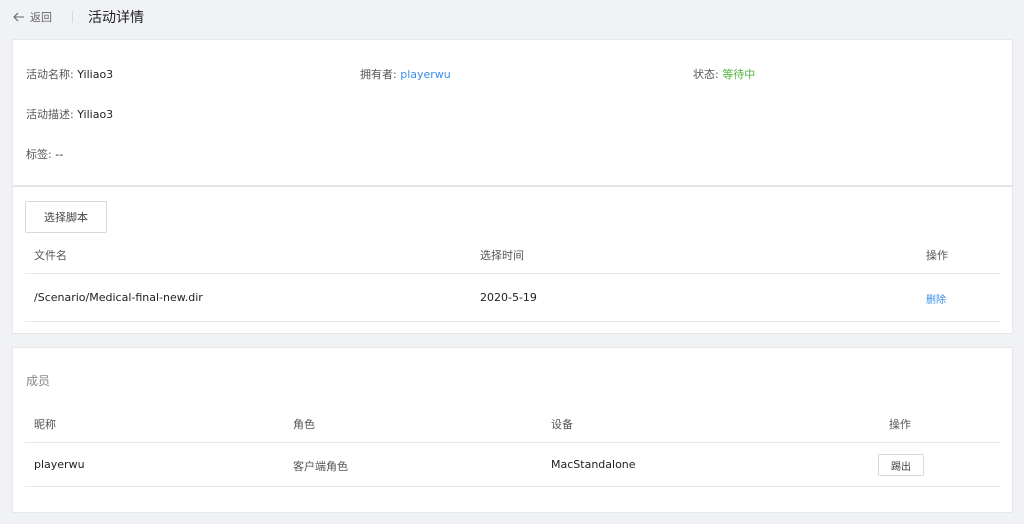  What do you see at coordinates (95, 74) in the screenshot?
I see `activity-name-value: Yiliao3` at bounding box center [95, 74].